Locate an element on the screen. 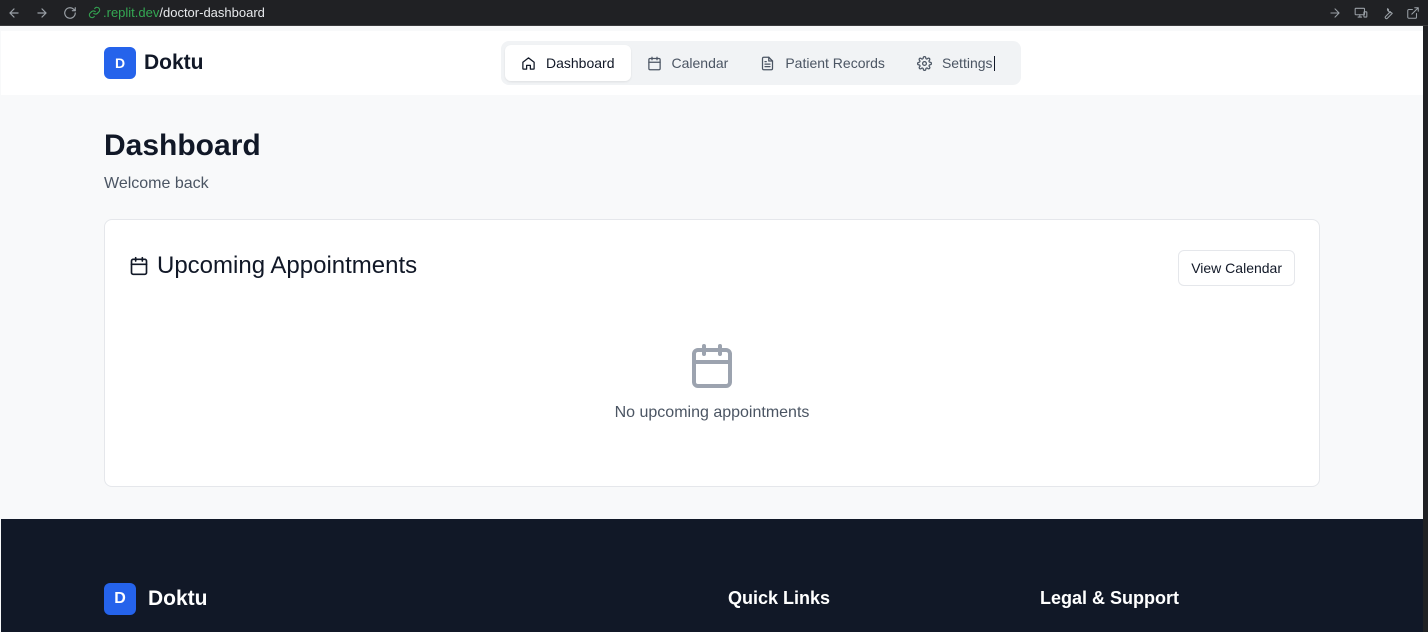 The image size is (1428, 632). devices-button is located at coordinates (1361, 13).